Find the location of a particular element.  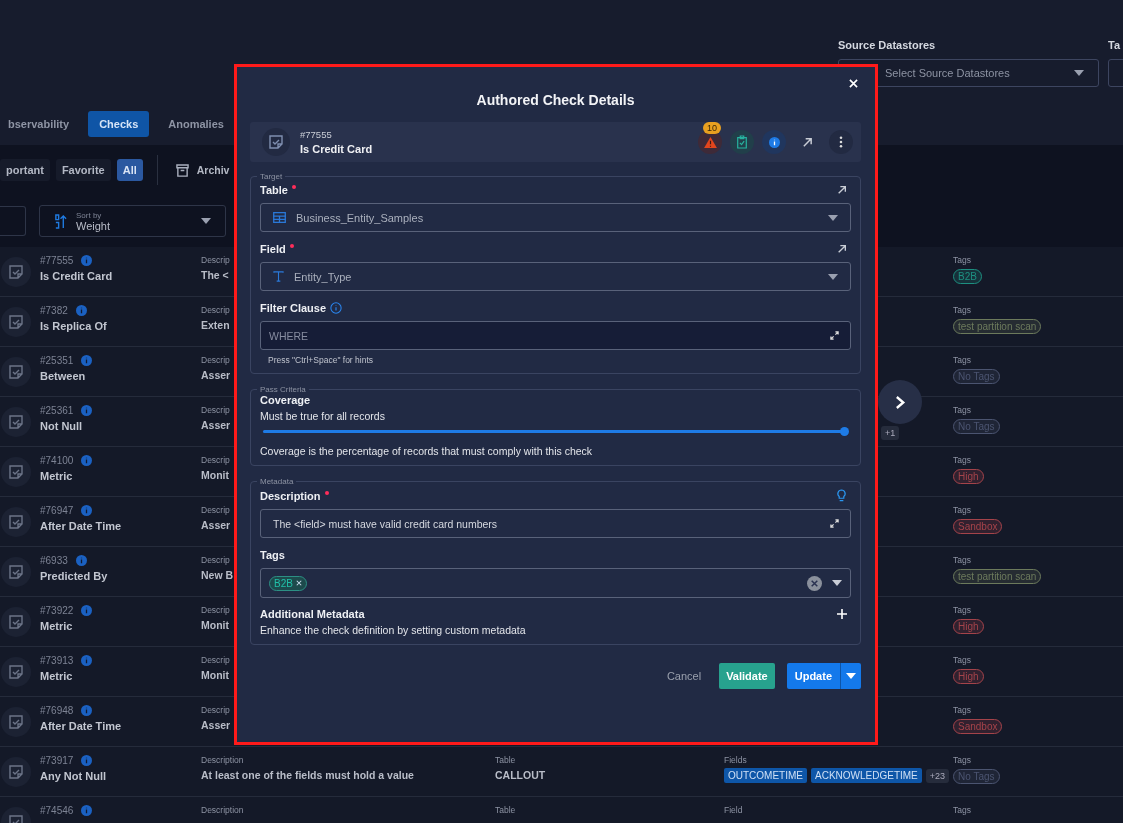

info-button is located at coordinates (774, 142).